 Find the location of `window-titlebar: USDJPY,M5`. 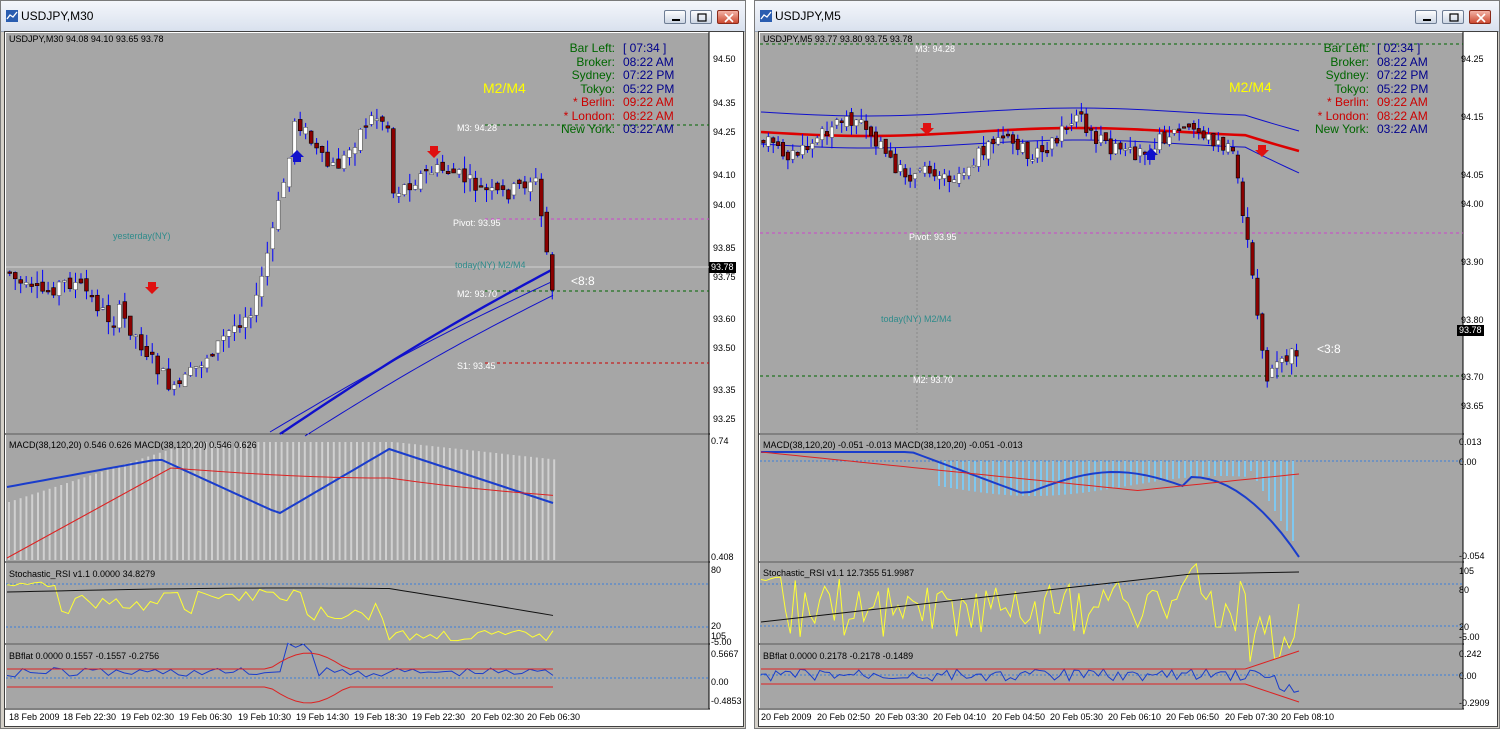

window-titlebar: USDJPY,M5 is located at coordinates (1127, 16).